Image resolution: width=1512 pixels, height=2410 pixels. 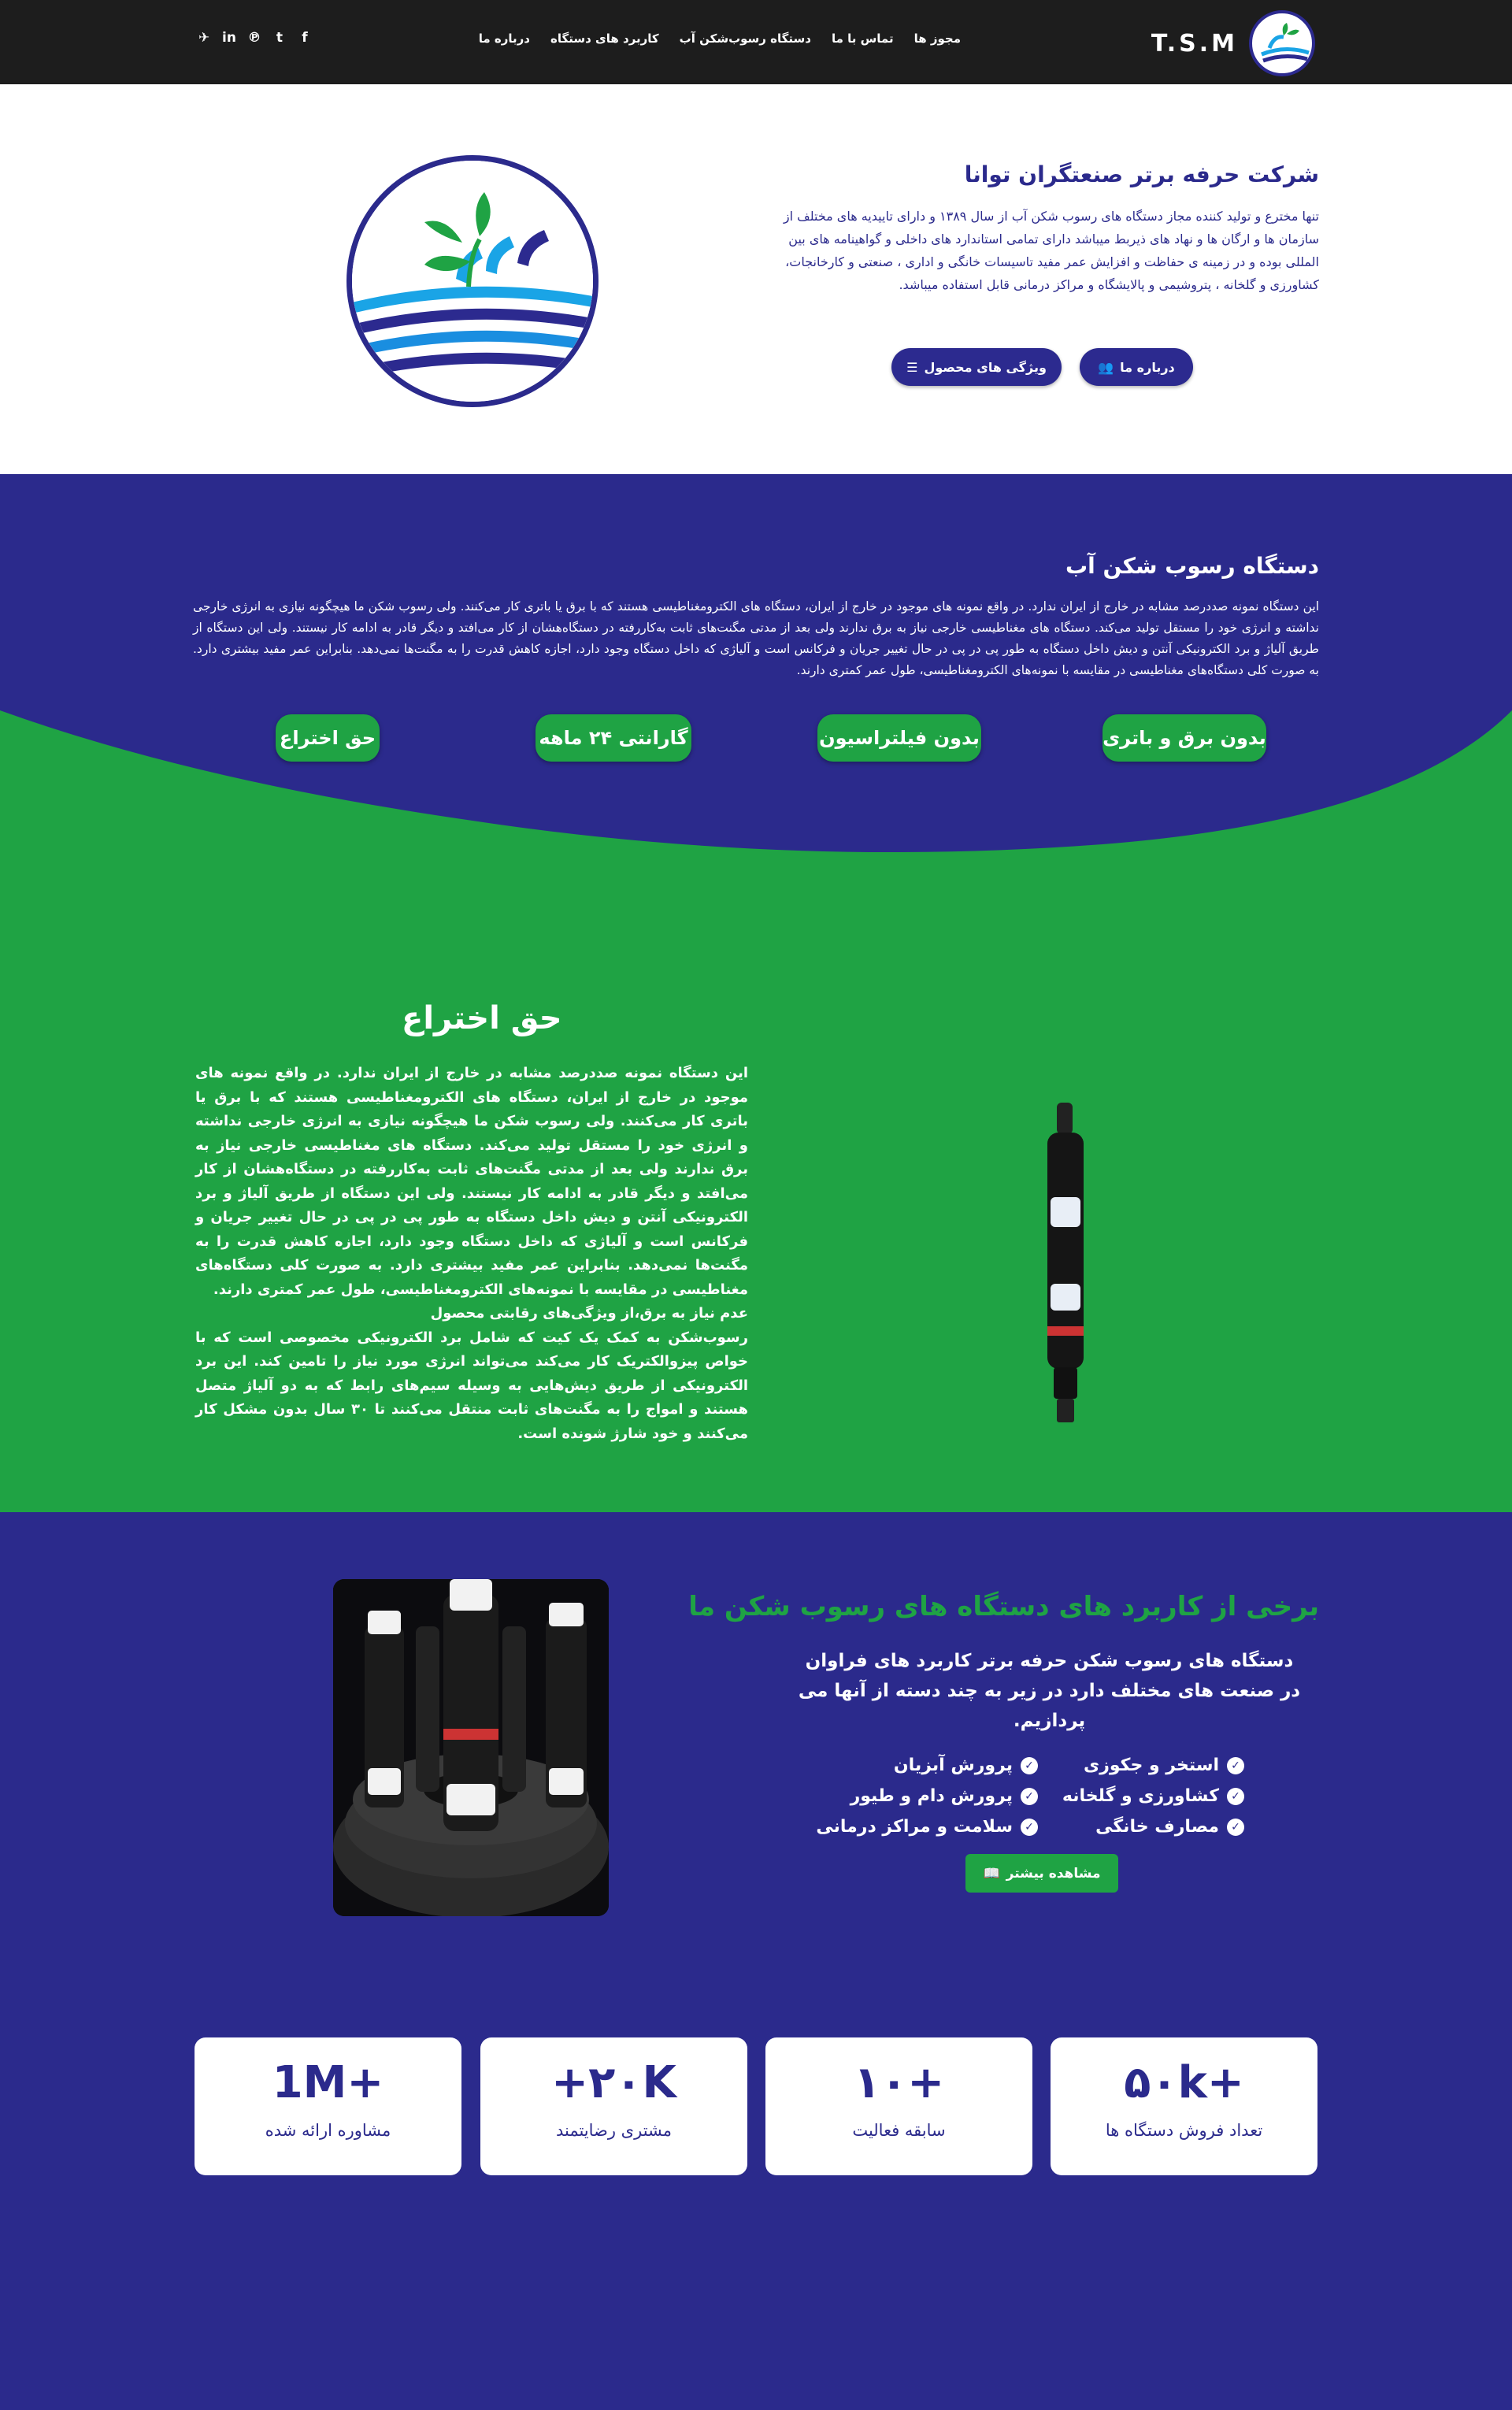 What do you see at coordinates (899, 2130) in the screenshot?
I see `stat-label: سابقه فعالیت` at bounding box center [899, 2130].